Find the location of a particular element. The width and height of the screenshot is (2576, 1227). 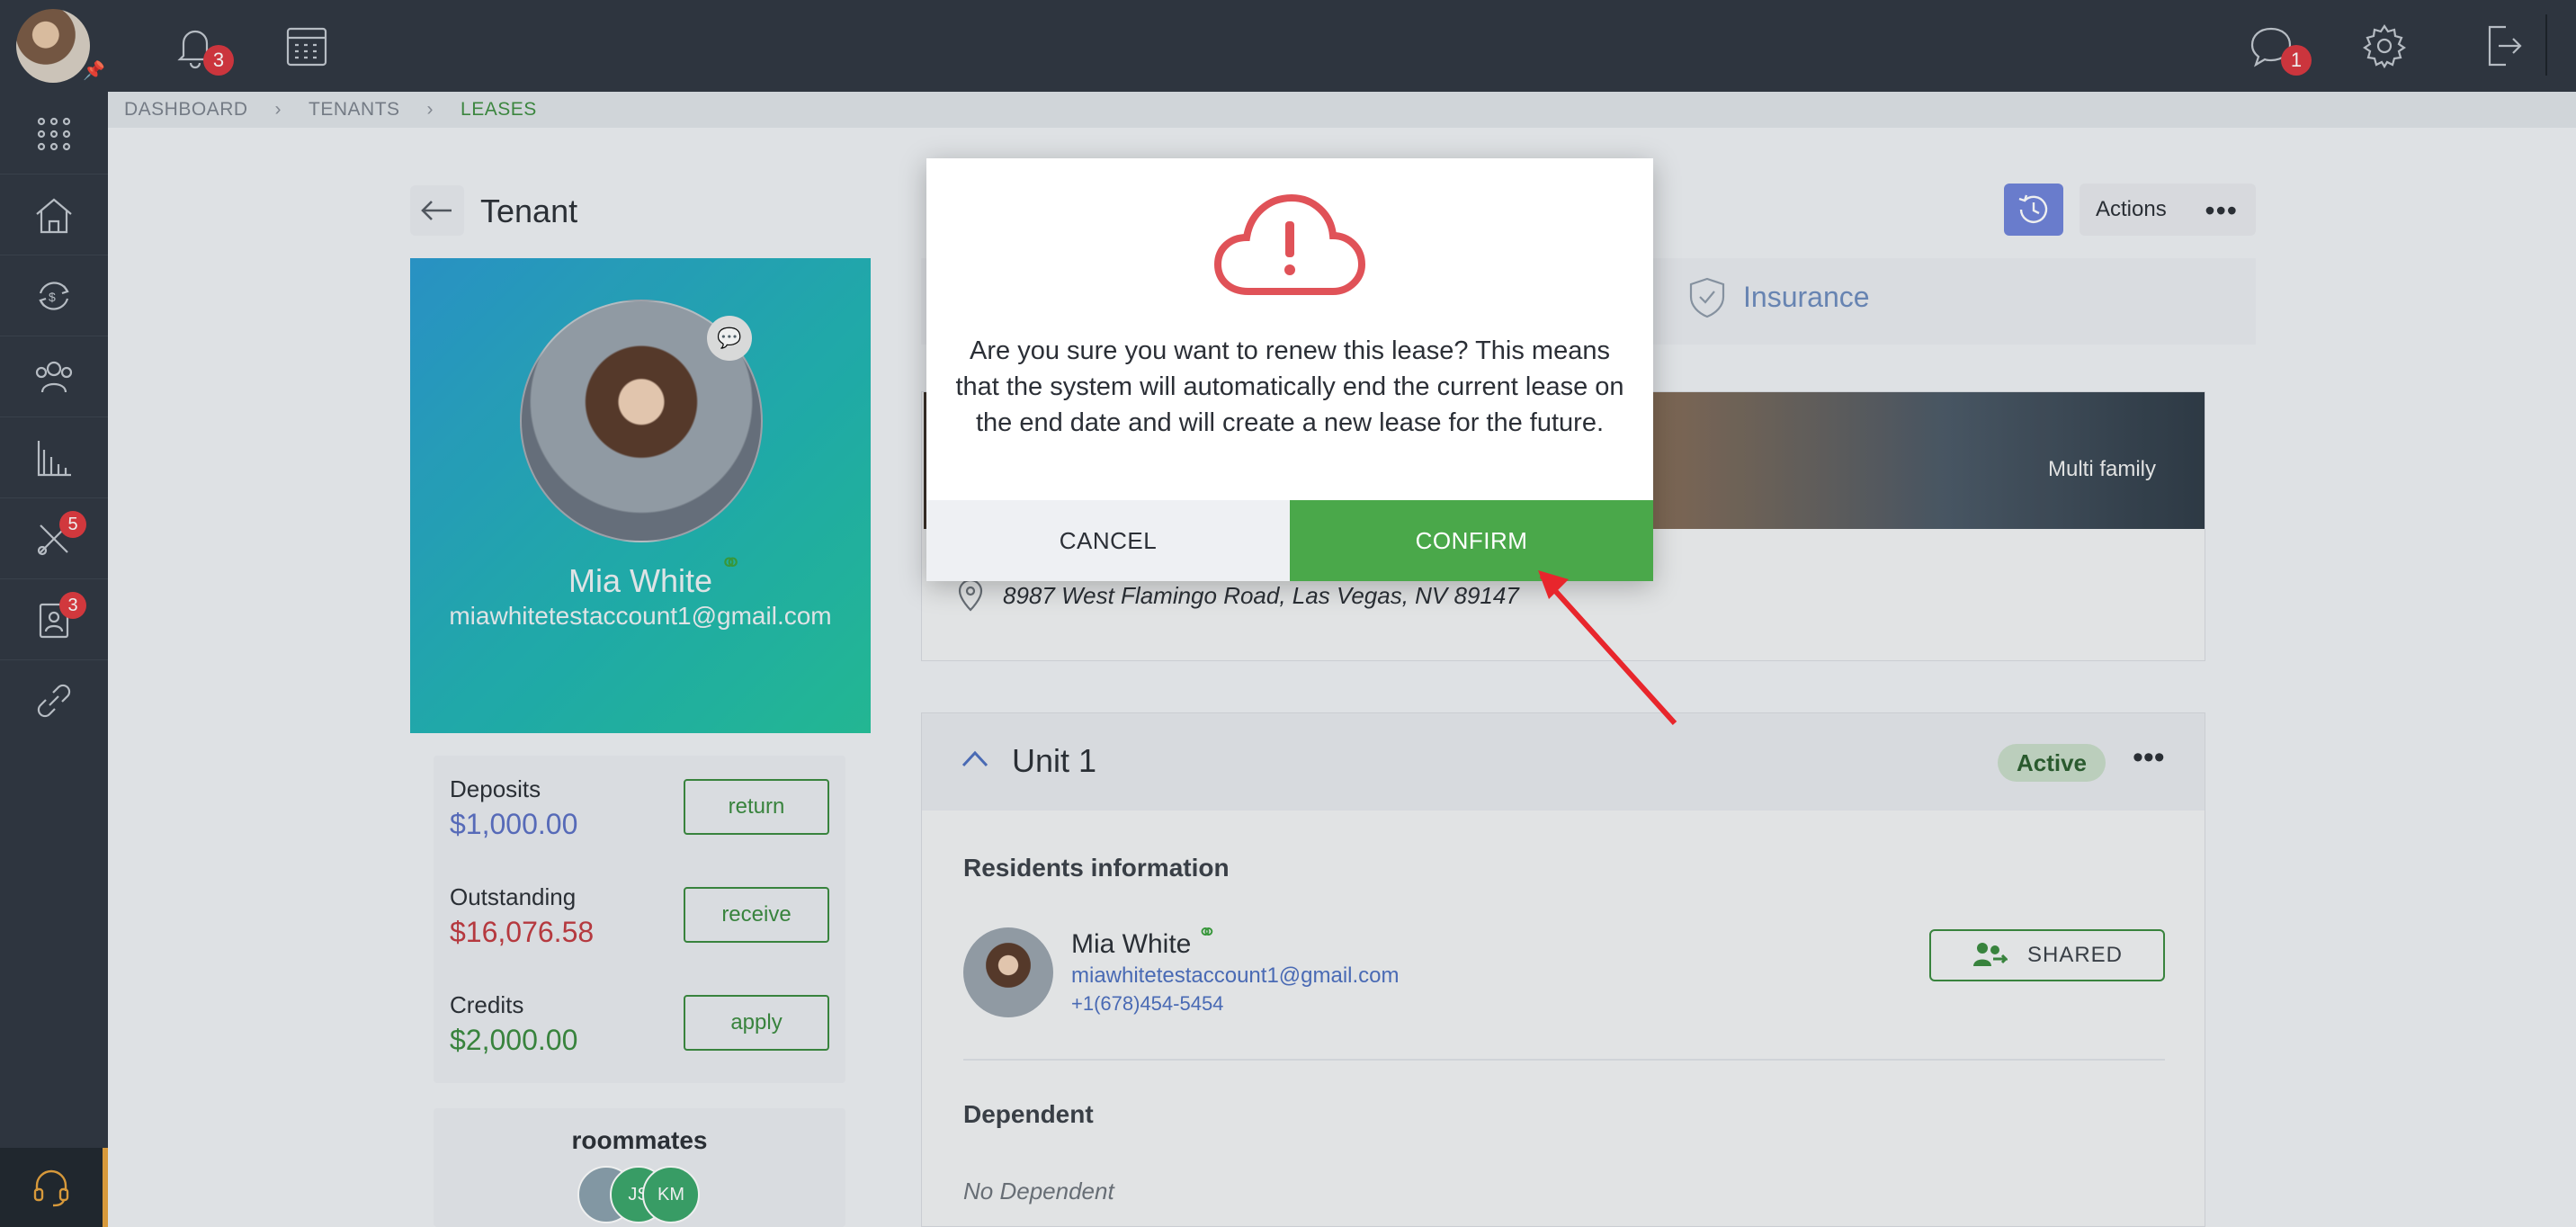

cloud-alert-icon is located at coordinates (1289, 244).